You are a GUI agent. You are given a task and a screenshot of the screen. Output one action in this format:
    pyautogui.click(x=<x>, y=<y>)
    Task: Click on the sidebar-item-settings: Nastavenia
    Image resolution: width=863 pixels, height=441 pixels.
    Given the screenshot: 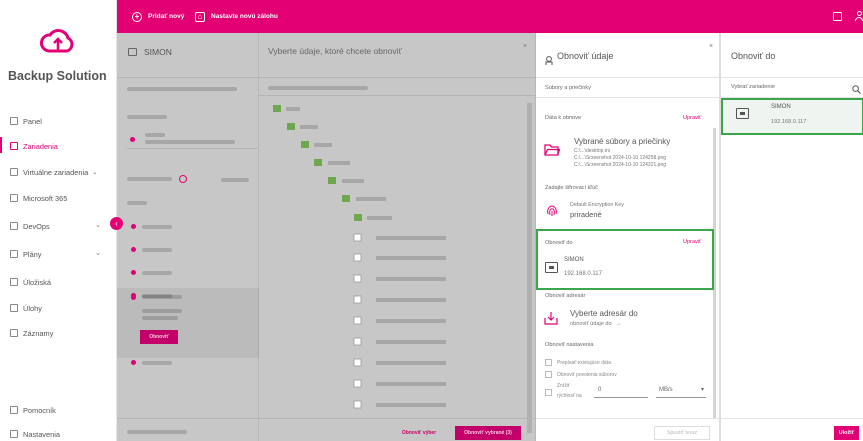 What is the action you would take?
    pyautogui.click(x=35, y=434)
    